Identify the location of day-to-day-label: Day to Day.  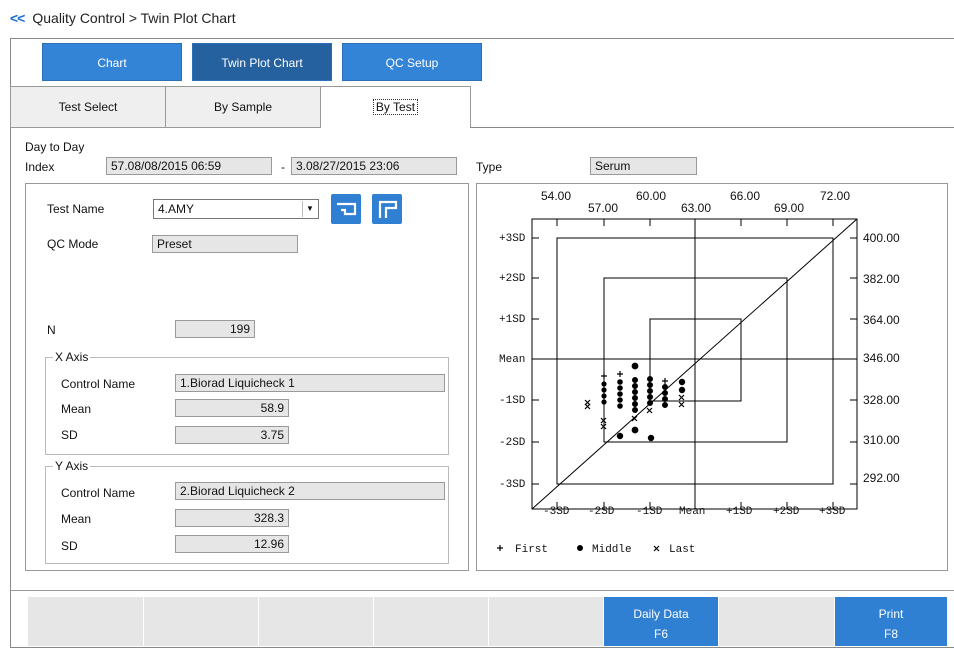
(55, 147).